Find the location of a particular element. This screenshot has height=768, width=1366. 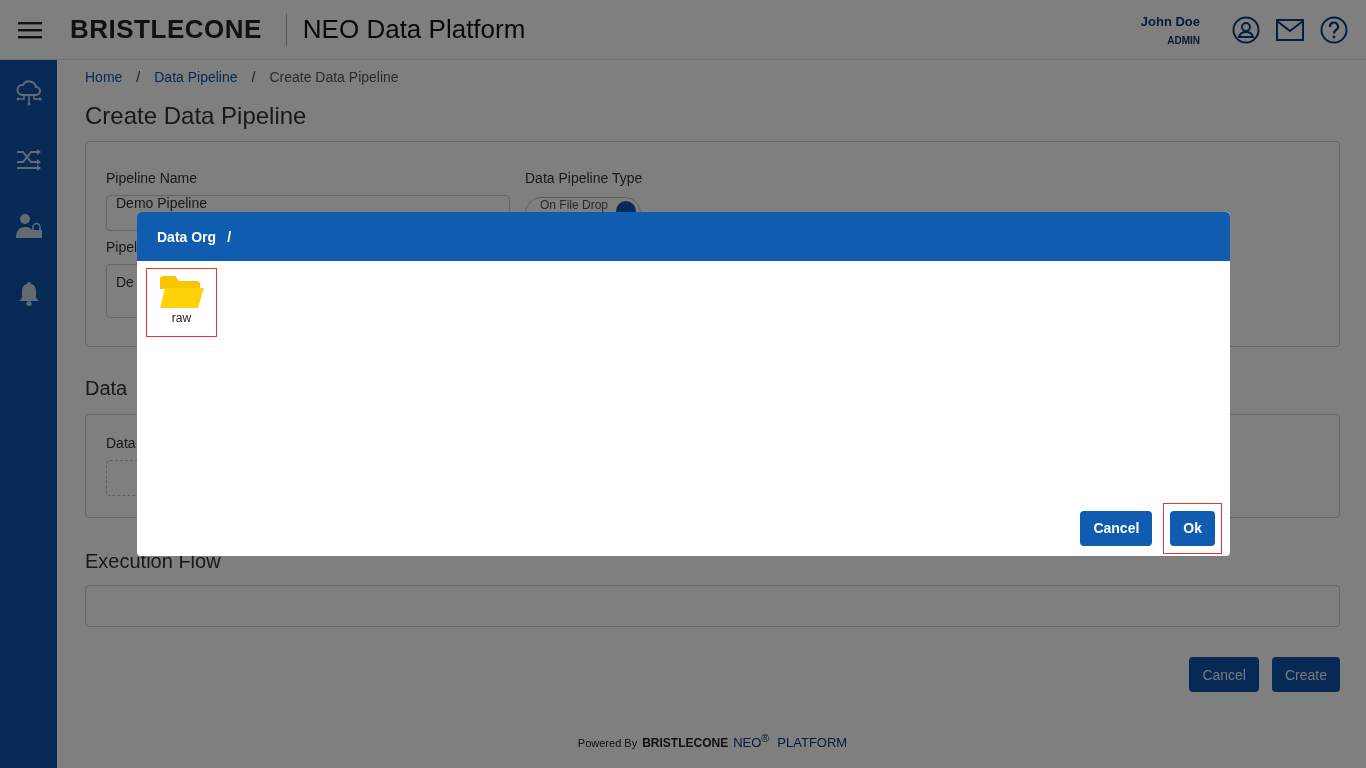

page-button: Create is located at coordinates (1305, 674).